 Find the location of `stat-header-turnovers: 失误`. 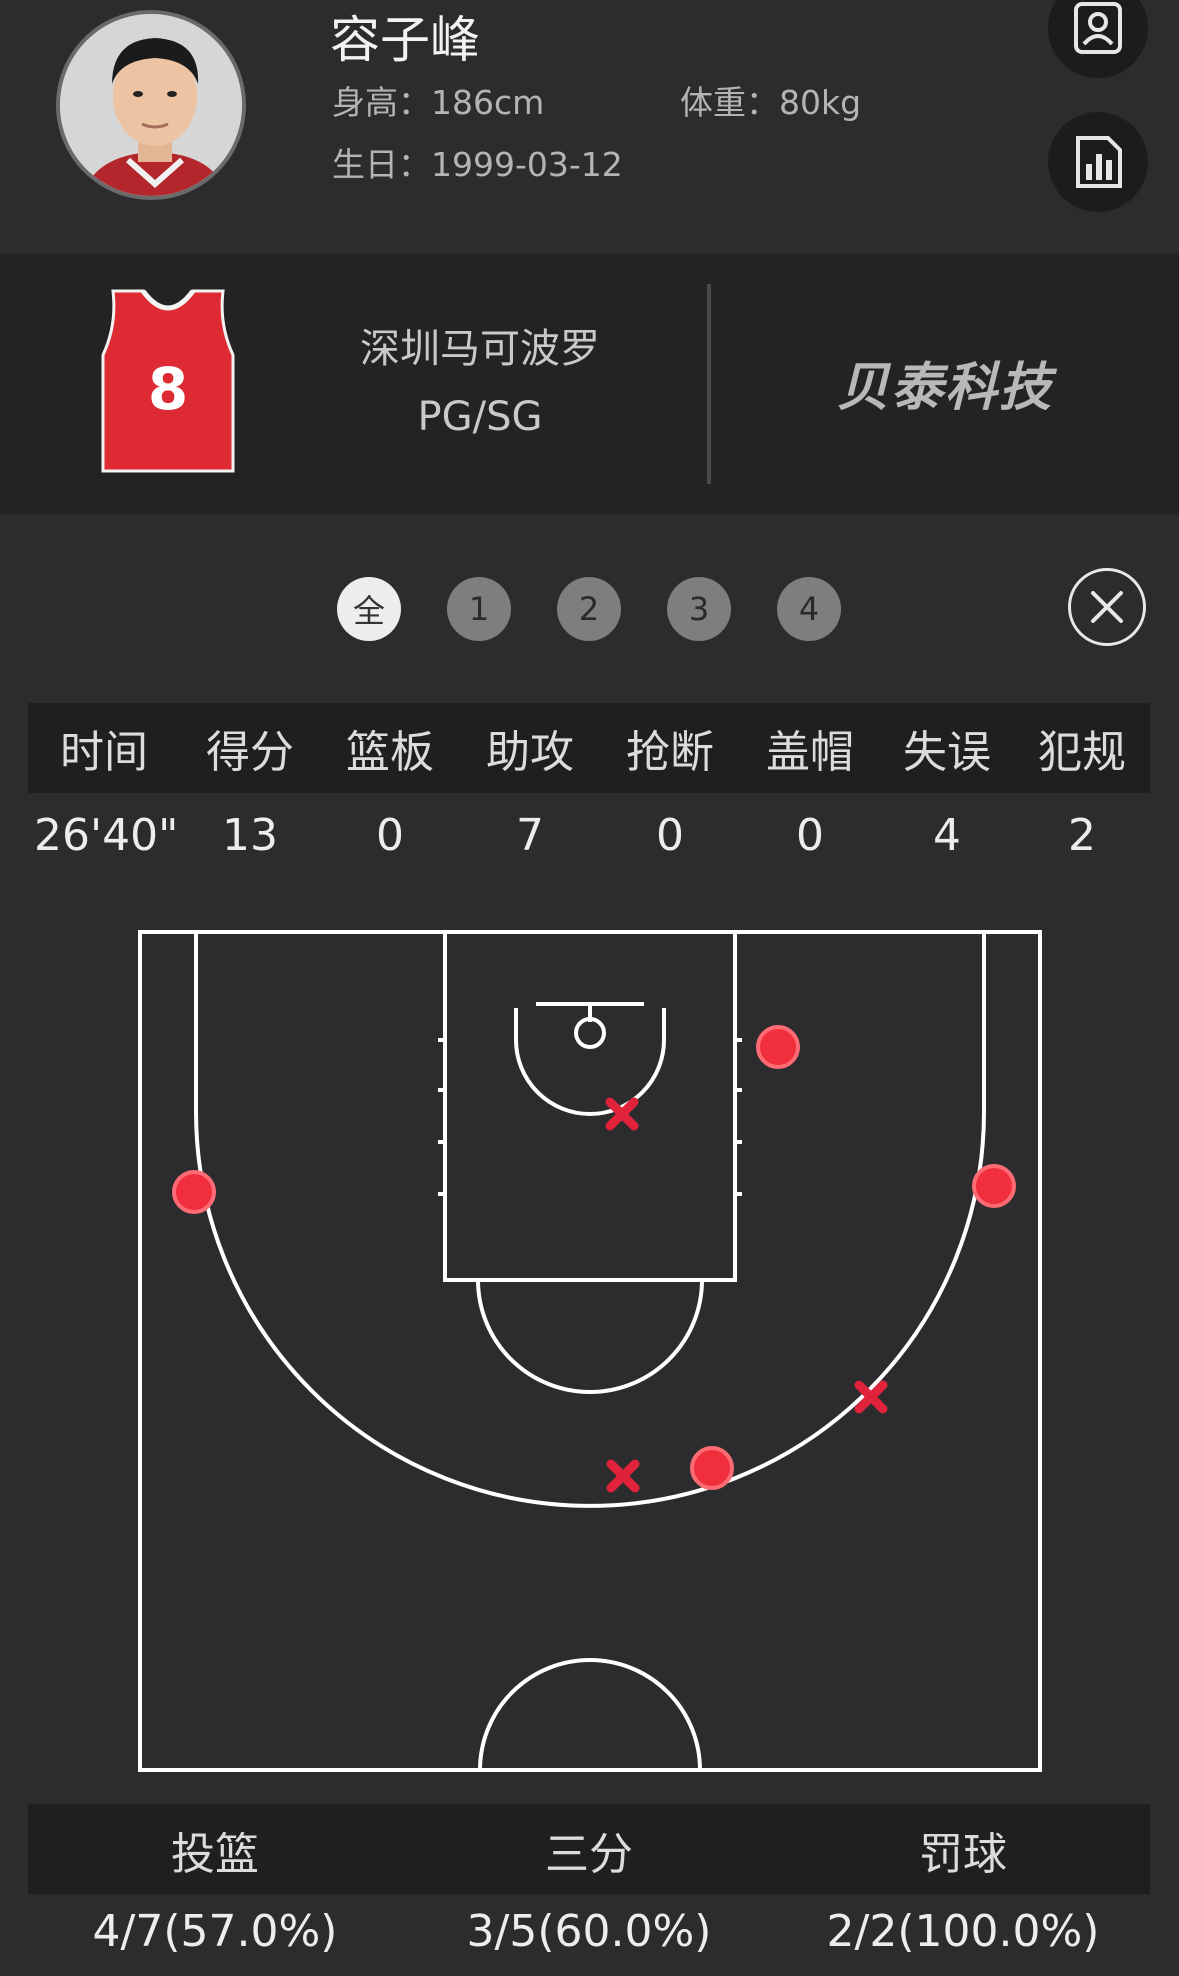

stat-header-turnovers: 失误 is located at coordinates (947, 752).